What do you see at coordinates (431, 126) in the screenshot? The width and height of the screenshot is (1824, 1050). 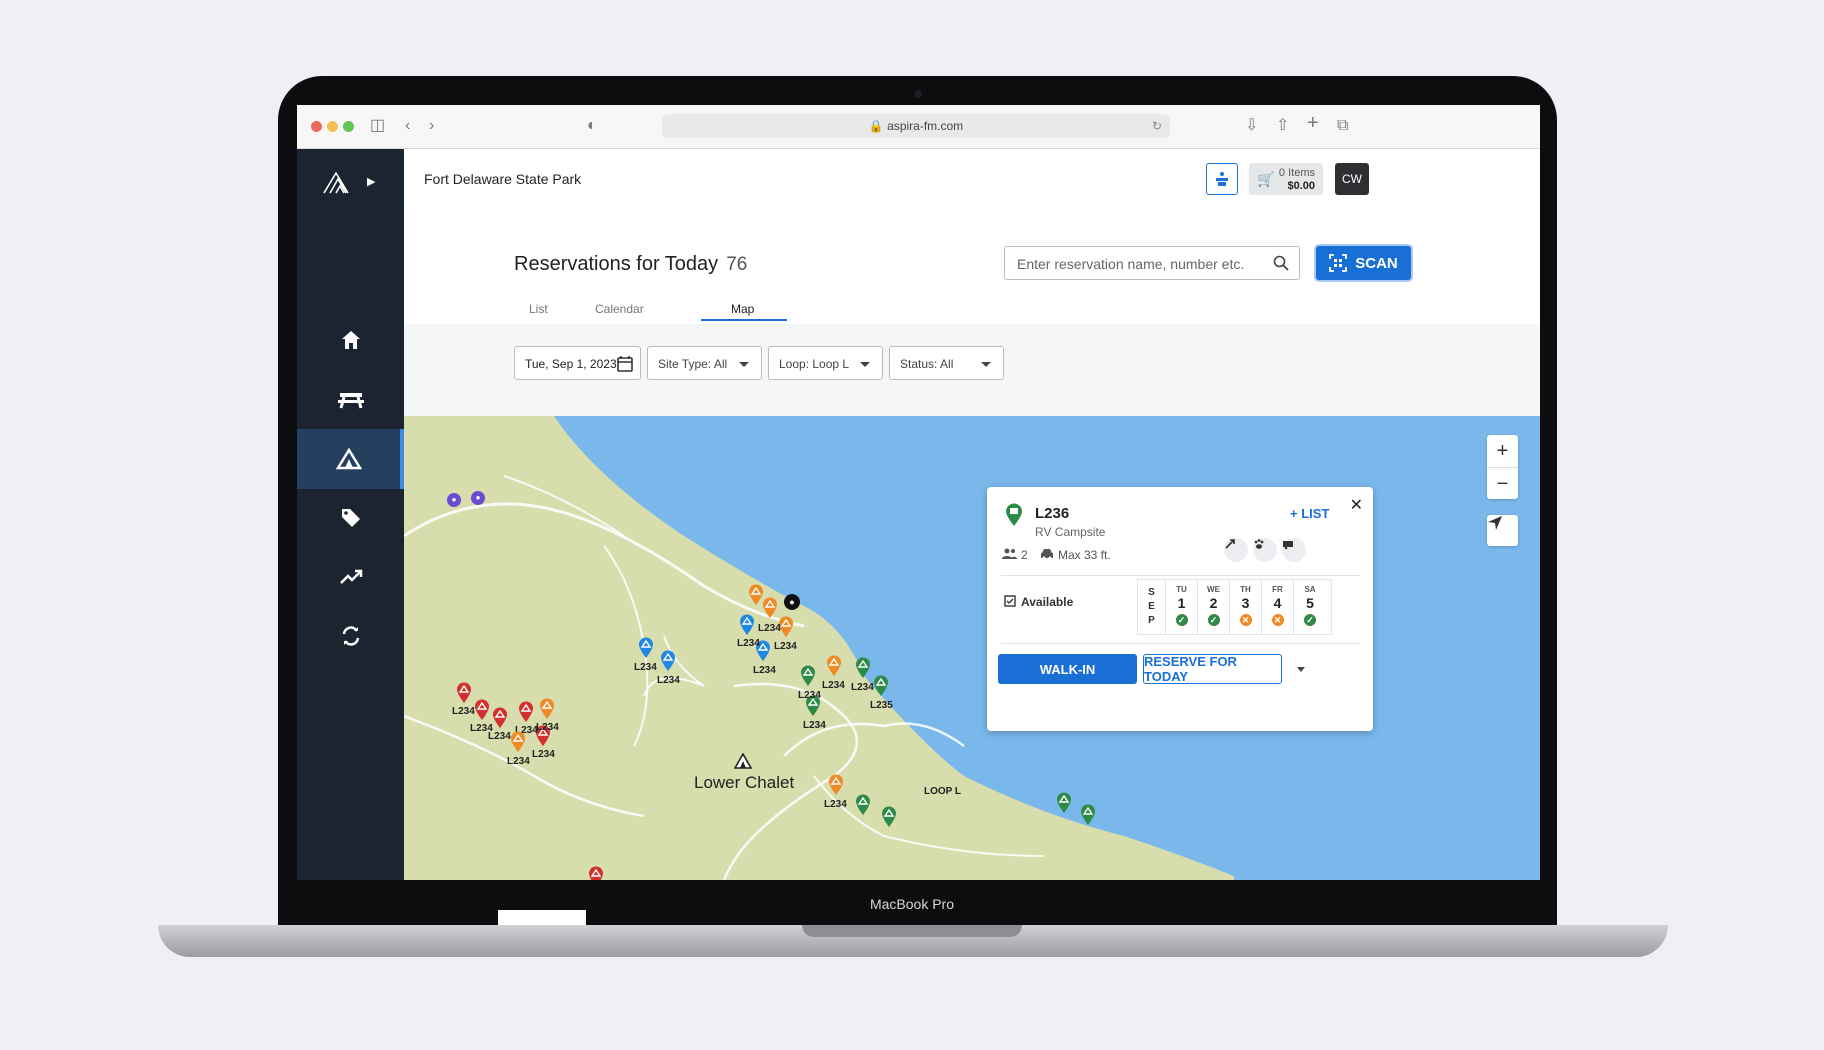 I see `forward-icon: ›` at bounding box center [431, 126].